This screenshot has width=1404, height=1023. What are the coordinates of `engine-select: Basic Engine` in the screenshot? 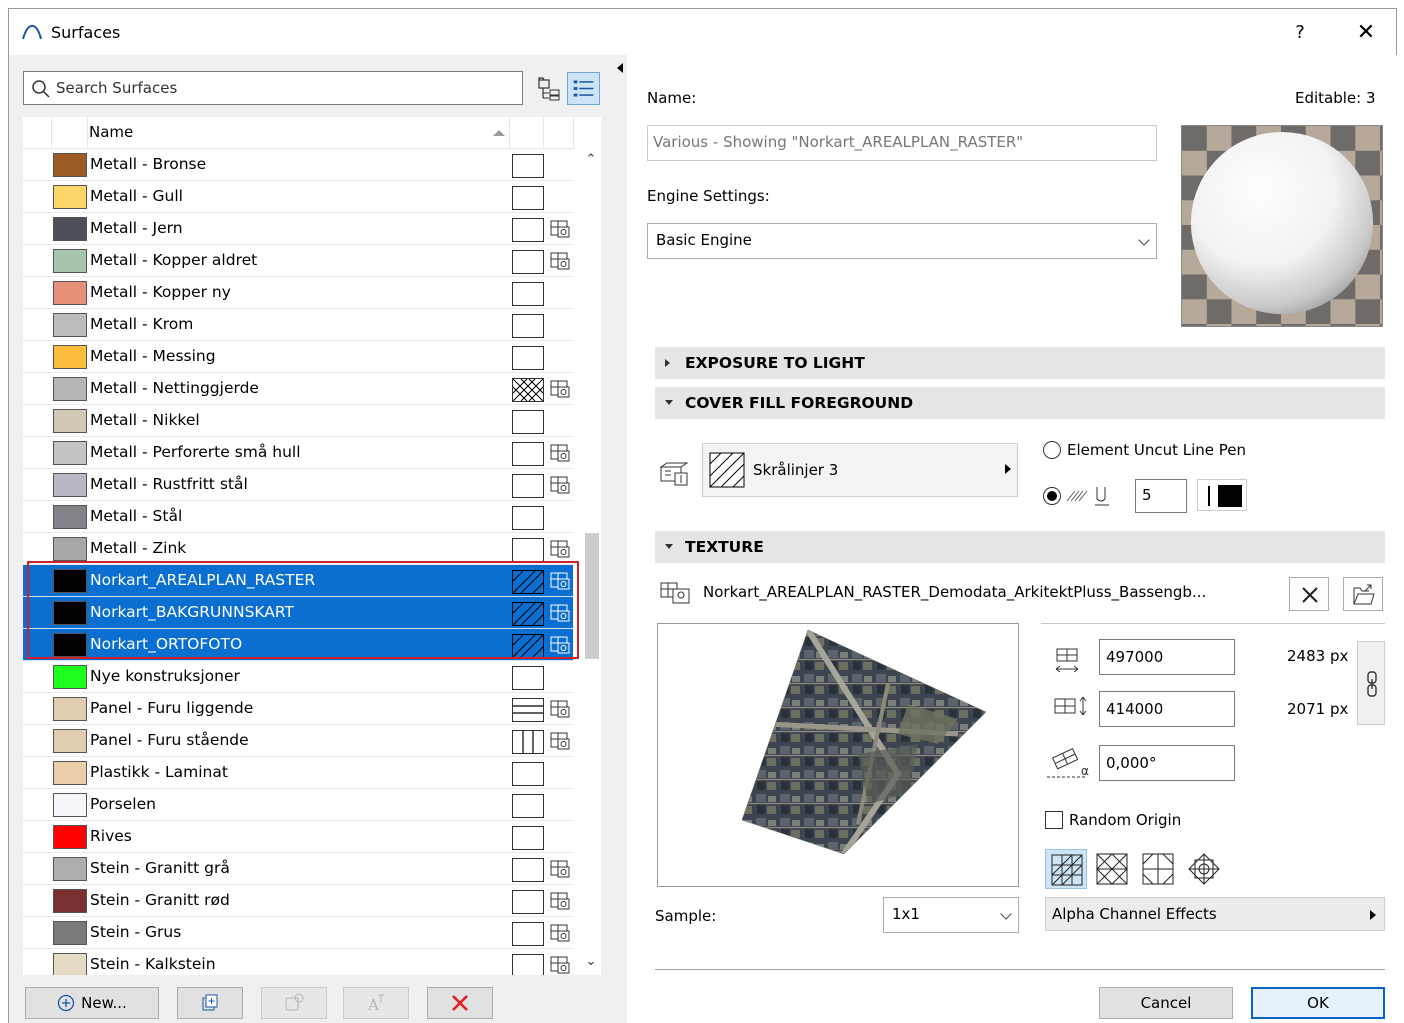 It's located at (902, 241).